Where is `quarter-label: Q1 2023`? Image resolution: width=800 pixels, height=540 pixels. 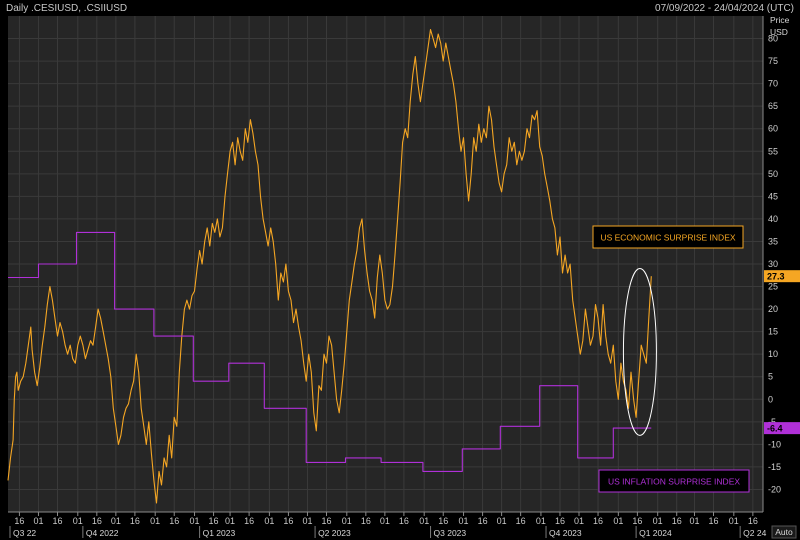 quarter-label: Q1 2023 is located at coordinates (219, 533).